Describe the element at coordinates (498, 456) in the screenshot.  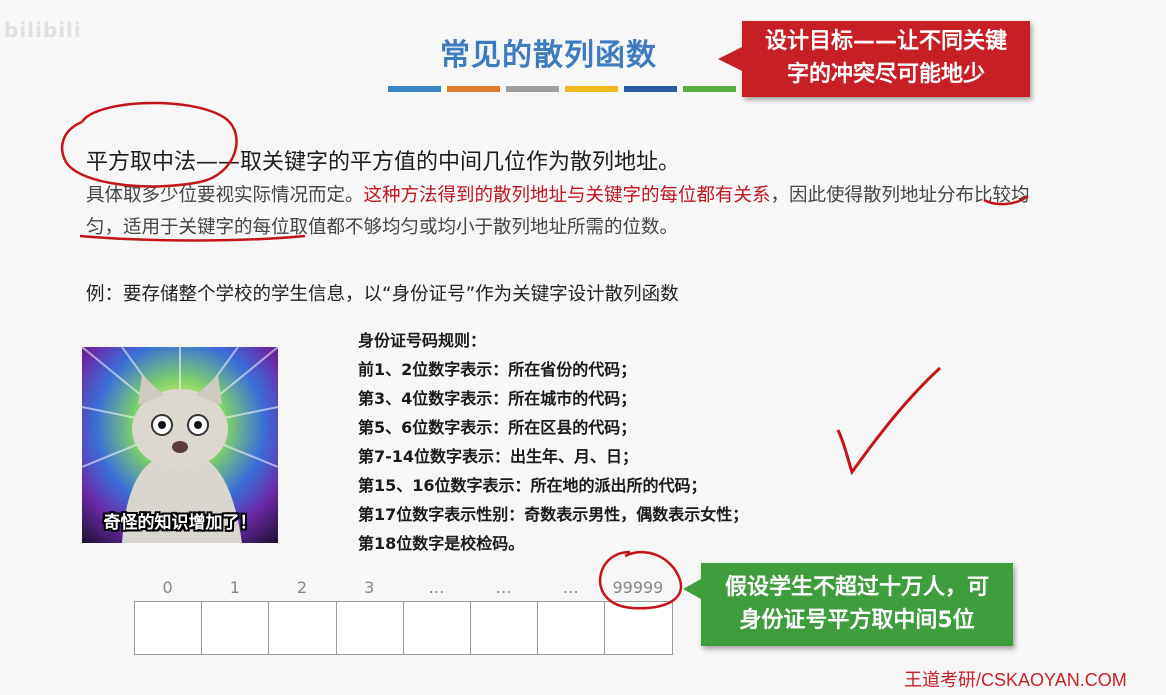
I see `rule-line: 第7-14位数字表示：出生年、月、日；` at that location.